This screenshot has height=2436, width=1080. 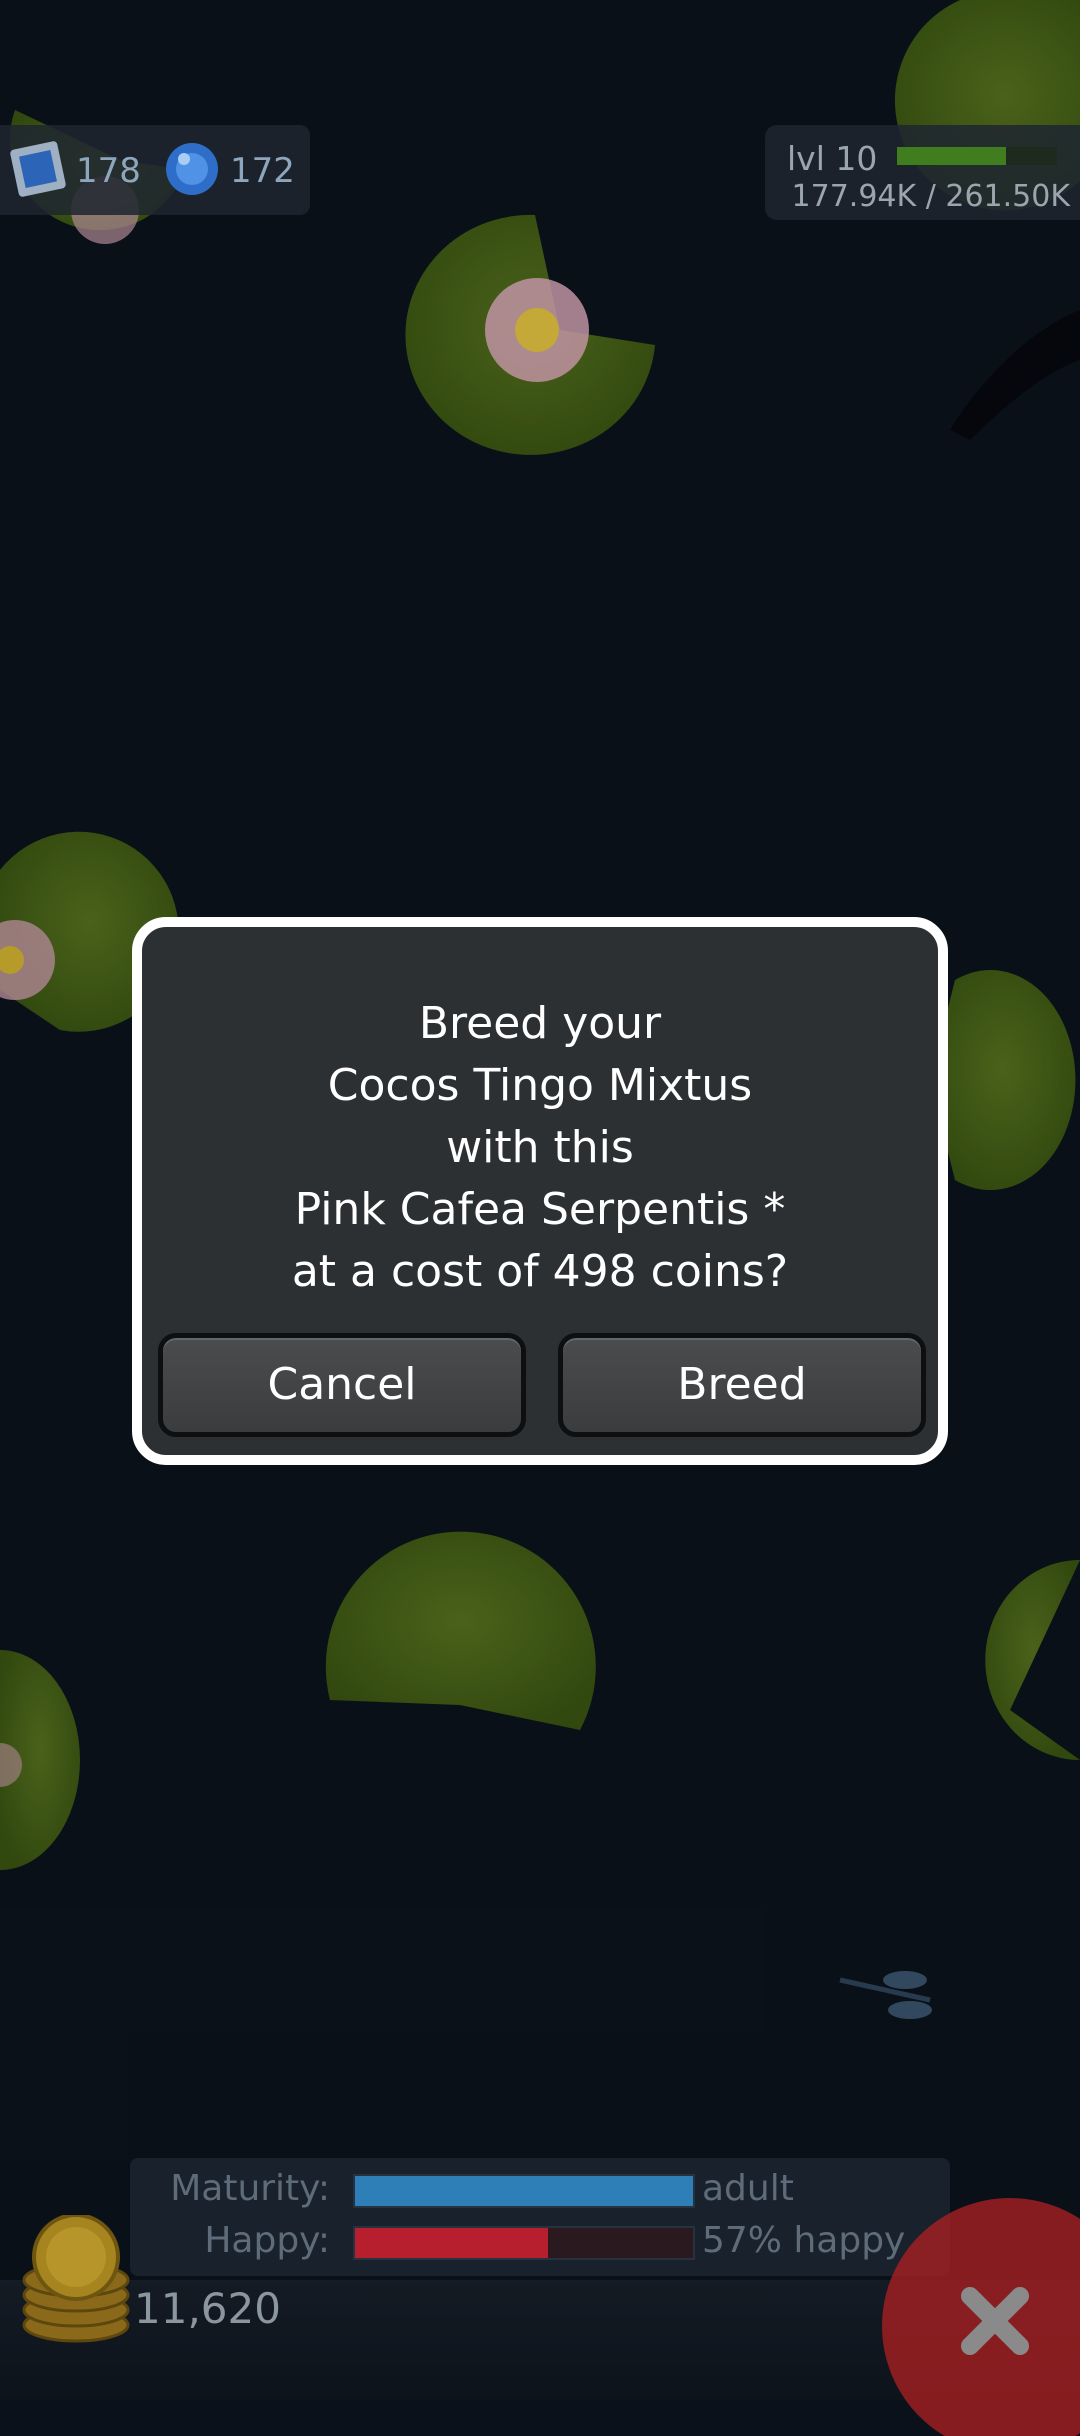 What do you see at coordinates (524, 2191) in the screenshot?
I see `maturity-bar` at bounding box center [524, 2191].